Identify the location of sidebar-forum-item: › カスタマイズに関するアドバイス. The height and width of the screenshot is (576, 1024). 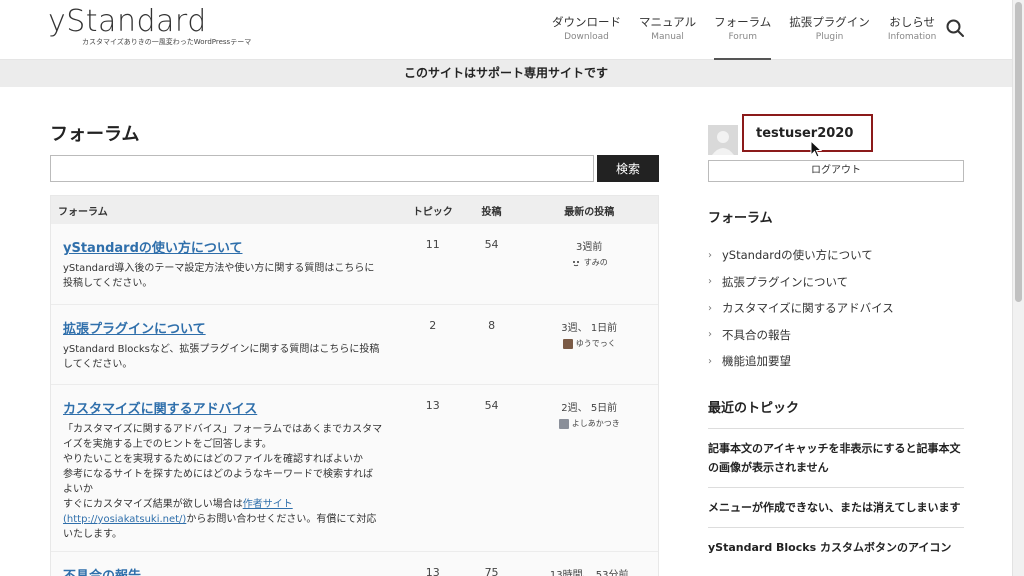
(836, 308).